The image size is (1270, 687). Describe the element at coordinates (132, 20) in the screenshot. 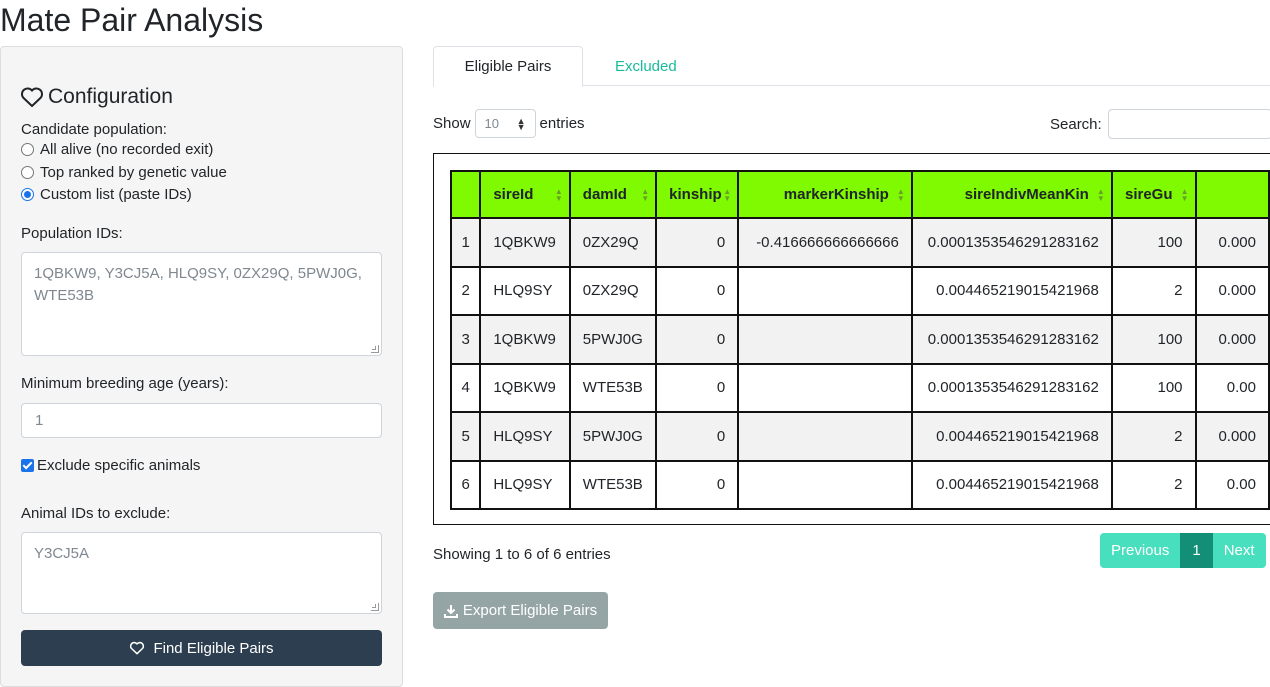

I see `page-title: Mate Pair Analysis` at that location.